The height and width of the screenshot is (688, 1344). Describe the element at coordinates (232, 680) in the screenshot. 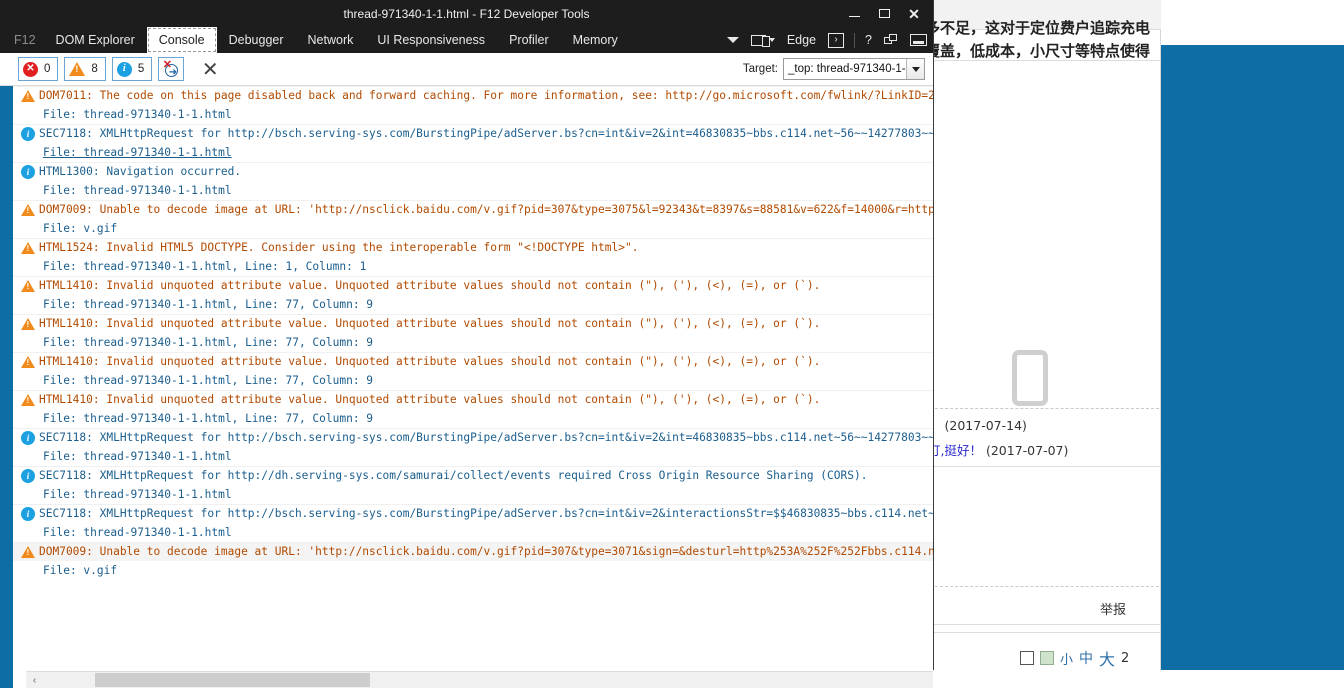

I see `scrollbar-thumb` at that location.